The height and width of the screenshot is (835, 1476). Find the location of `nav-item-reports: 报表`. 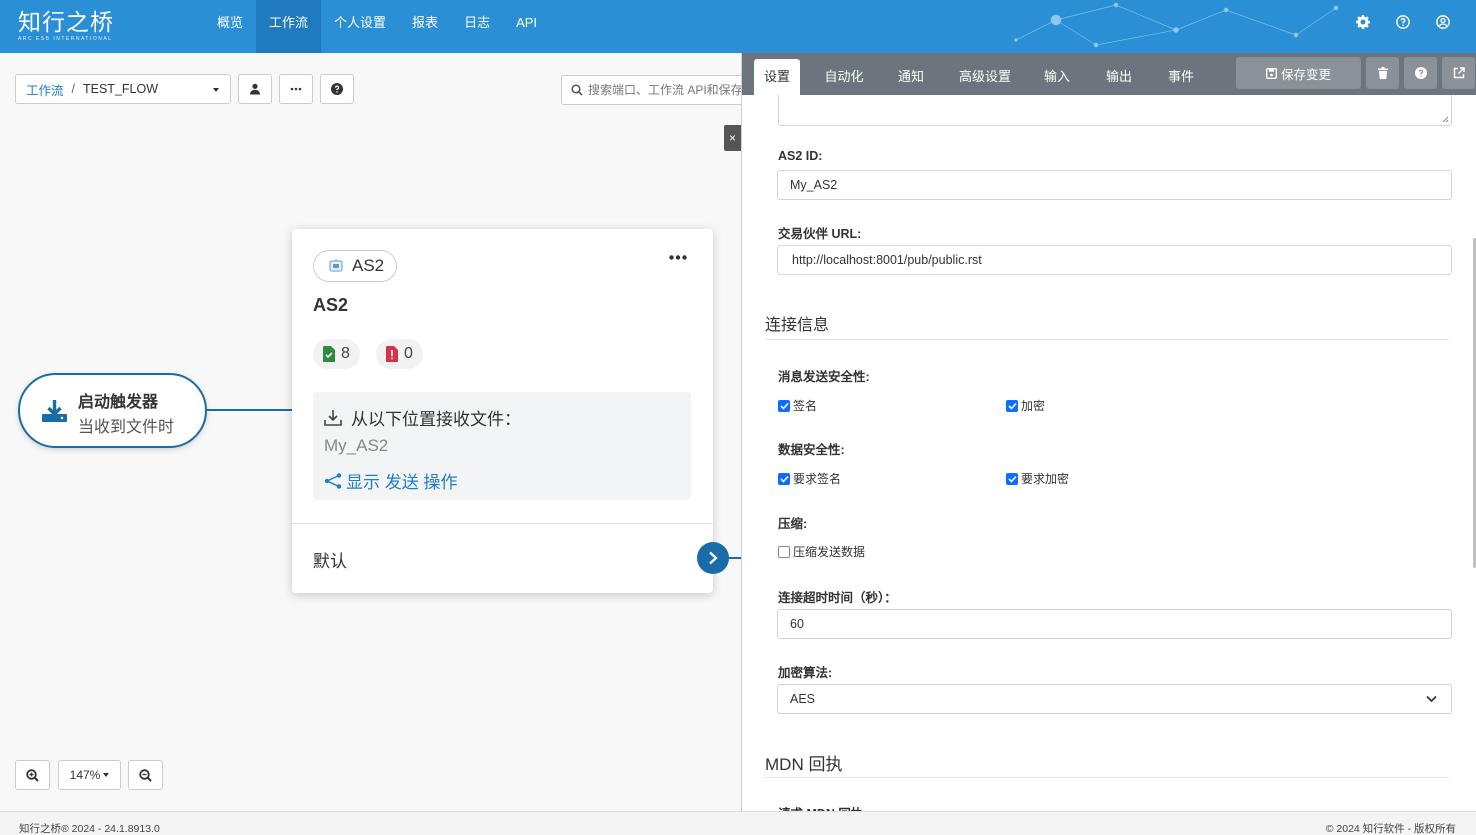

nav-item-reports: 报表 is located at coordinates (425, 26).